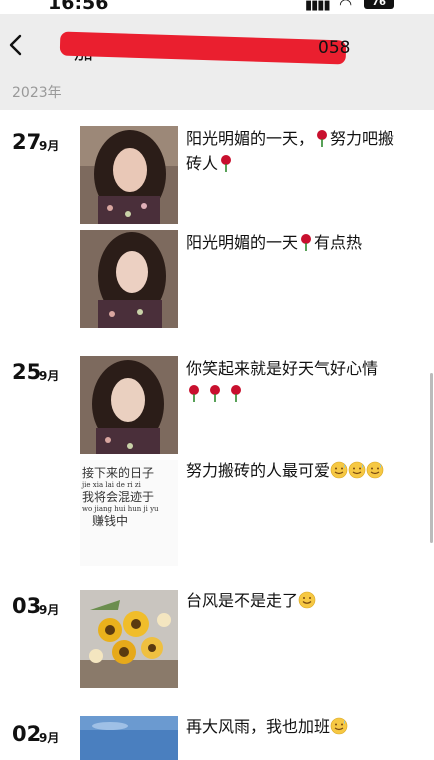  Describe the element at coordinates (27, 606) in the screenshot. I see `post-day: 03` at that location.